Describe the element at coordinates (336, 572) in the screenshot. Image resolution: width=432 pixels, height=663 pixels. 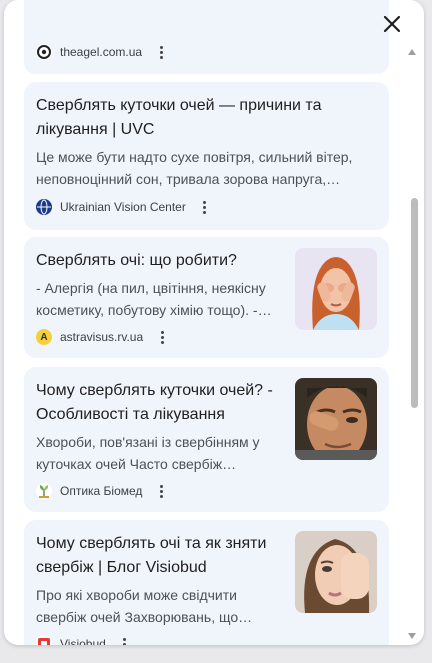
I see `woman-covering-eye-image` at that location.